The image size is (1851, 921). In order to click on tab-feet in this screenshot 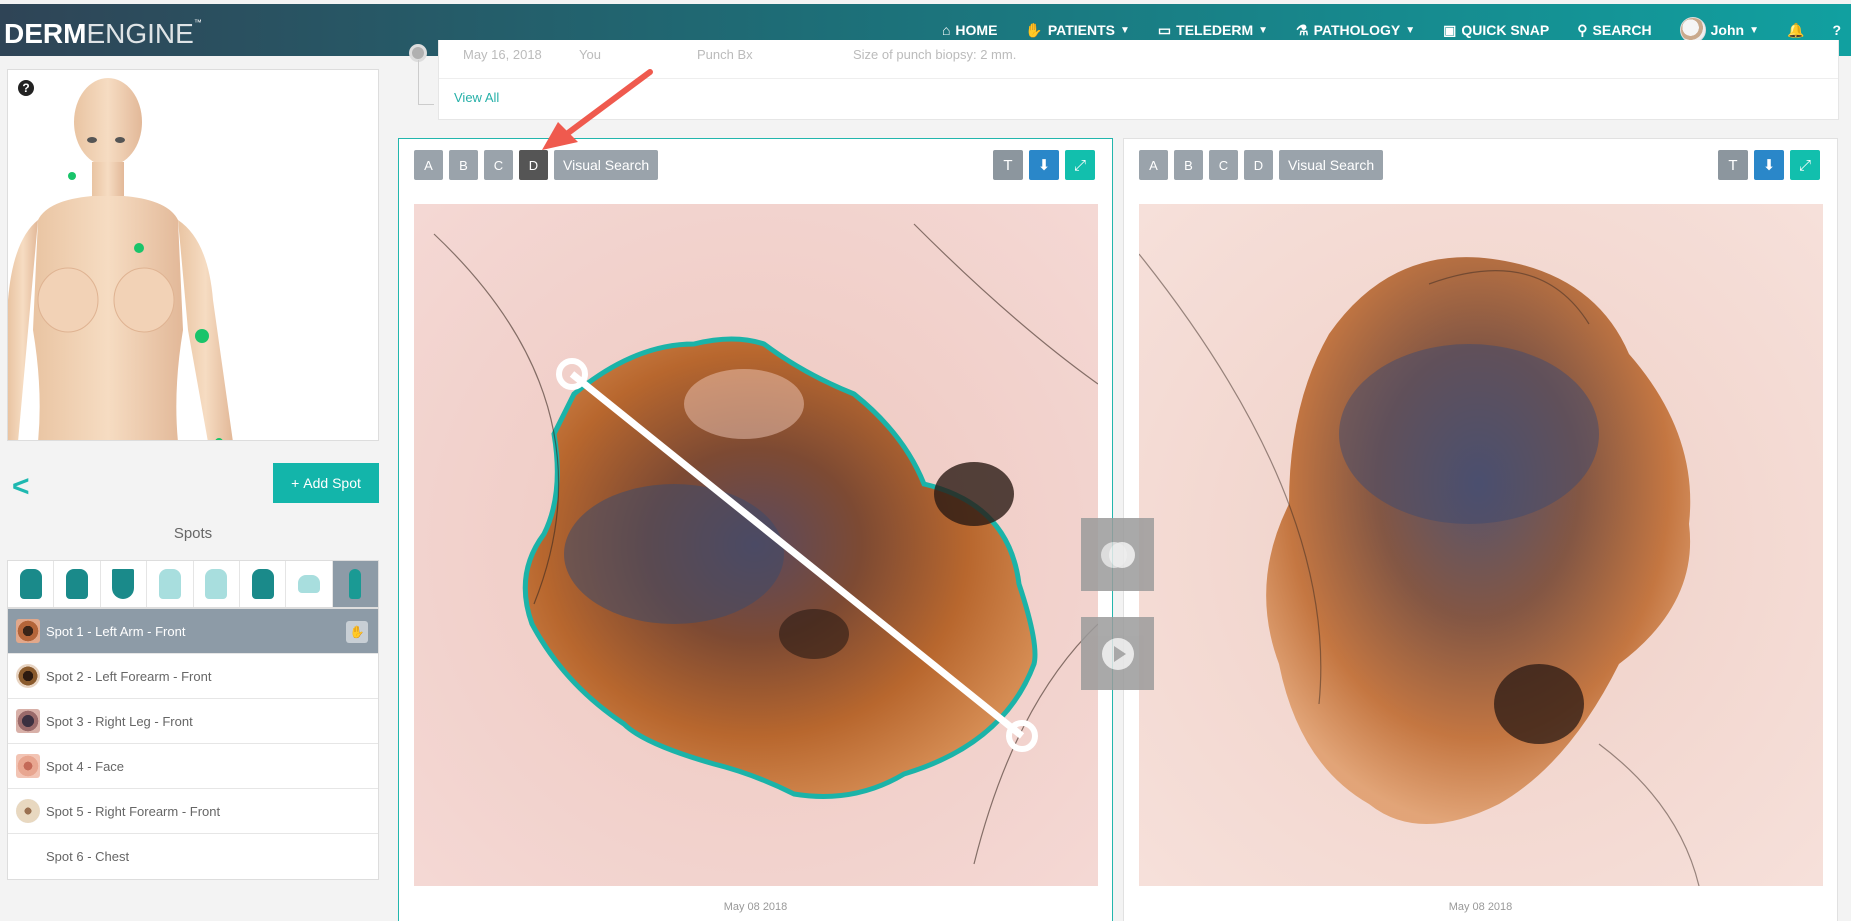, I will do `click(309, 584)`.